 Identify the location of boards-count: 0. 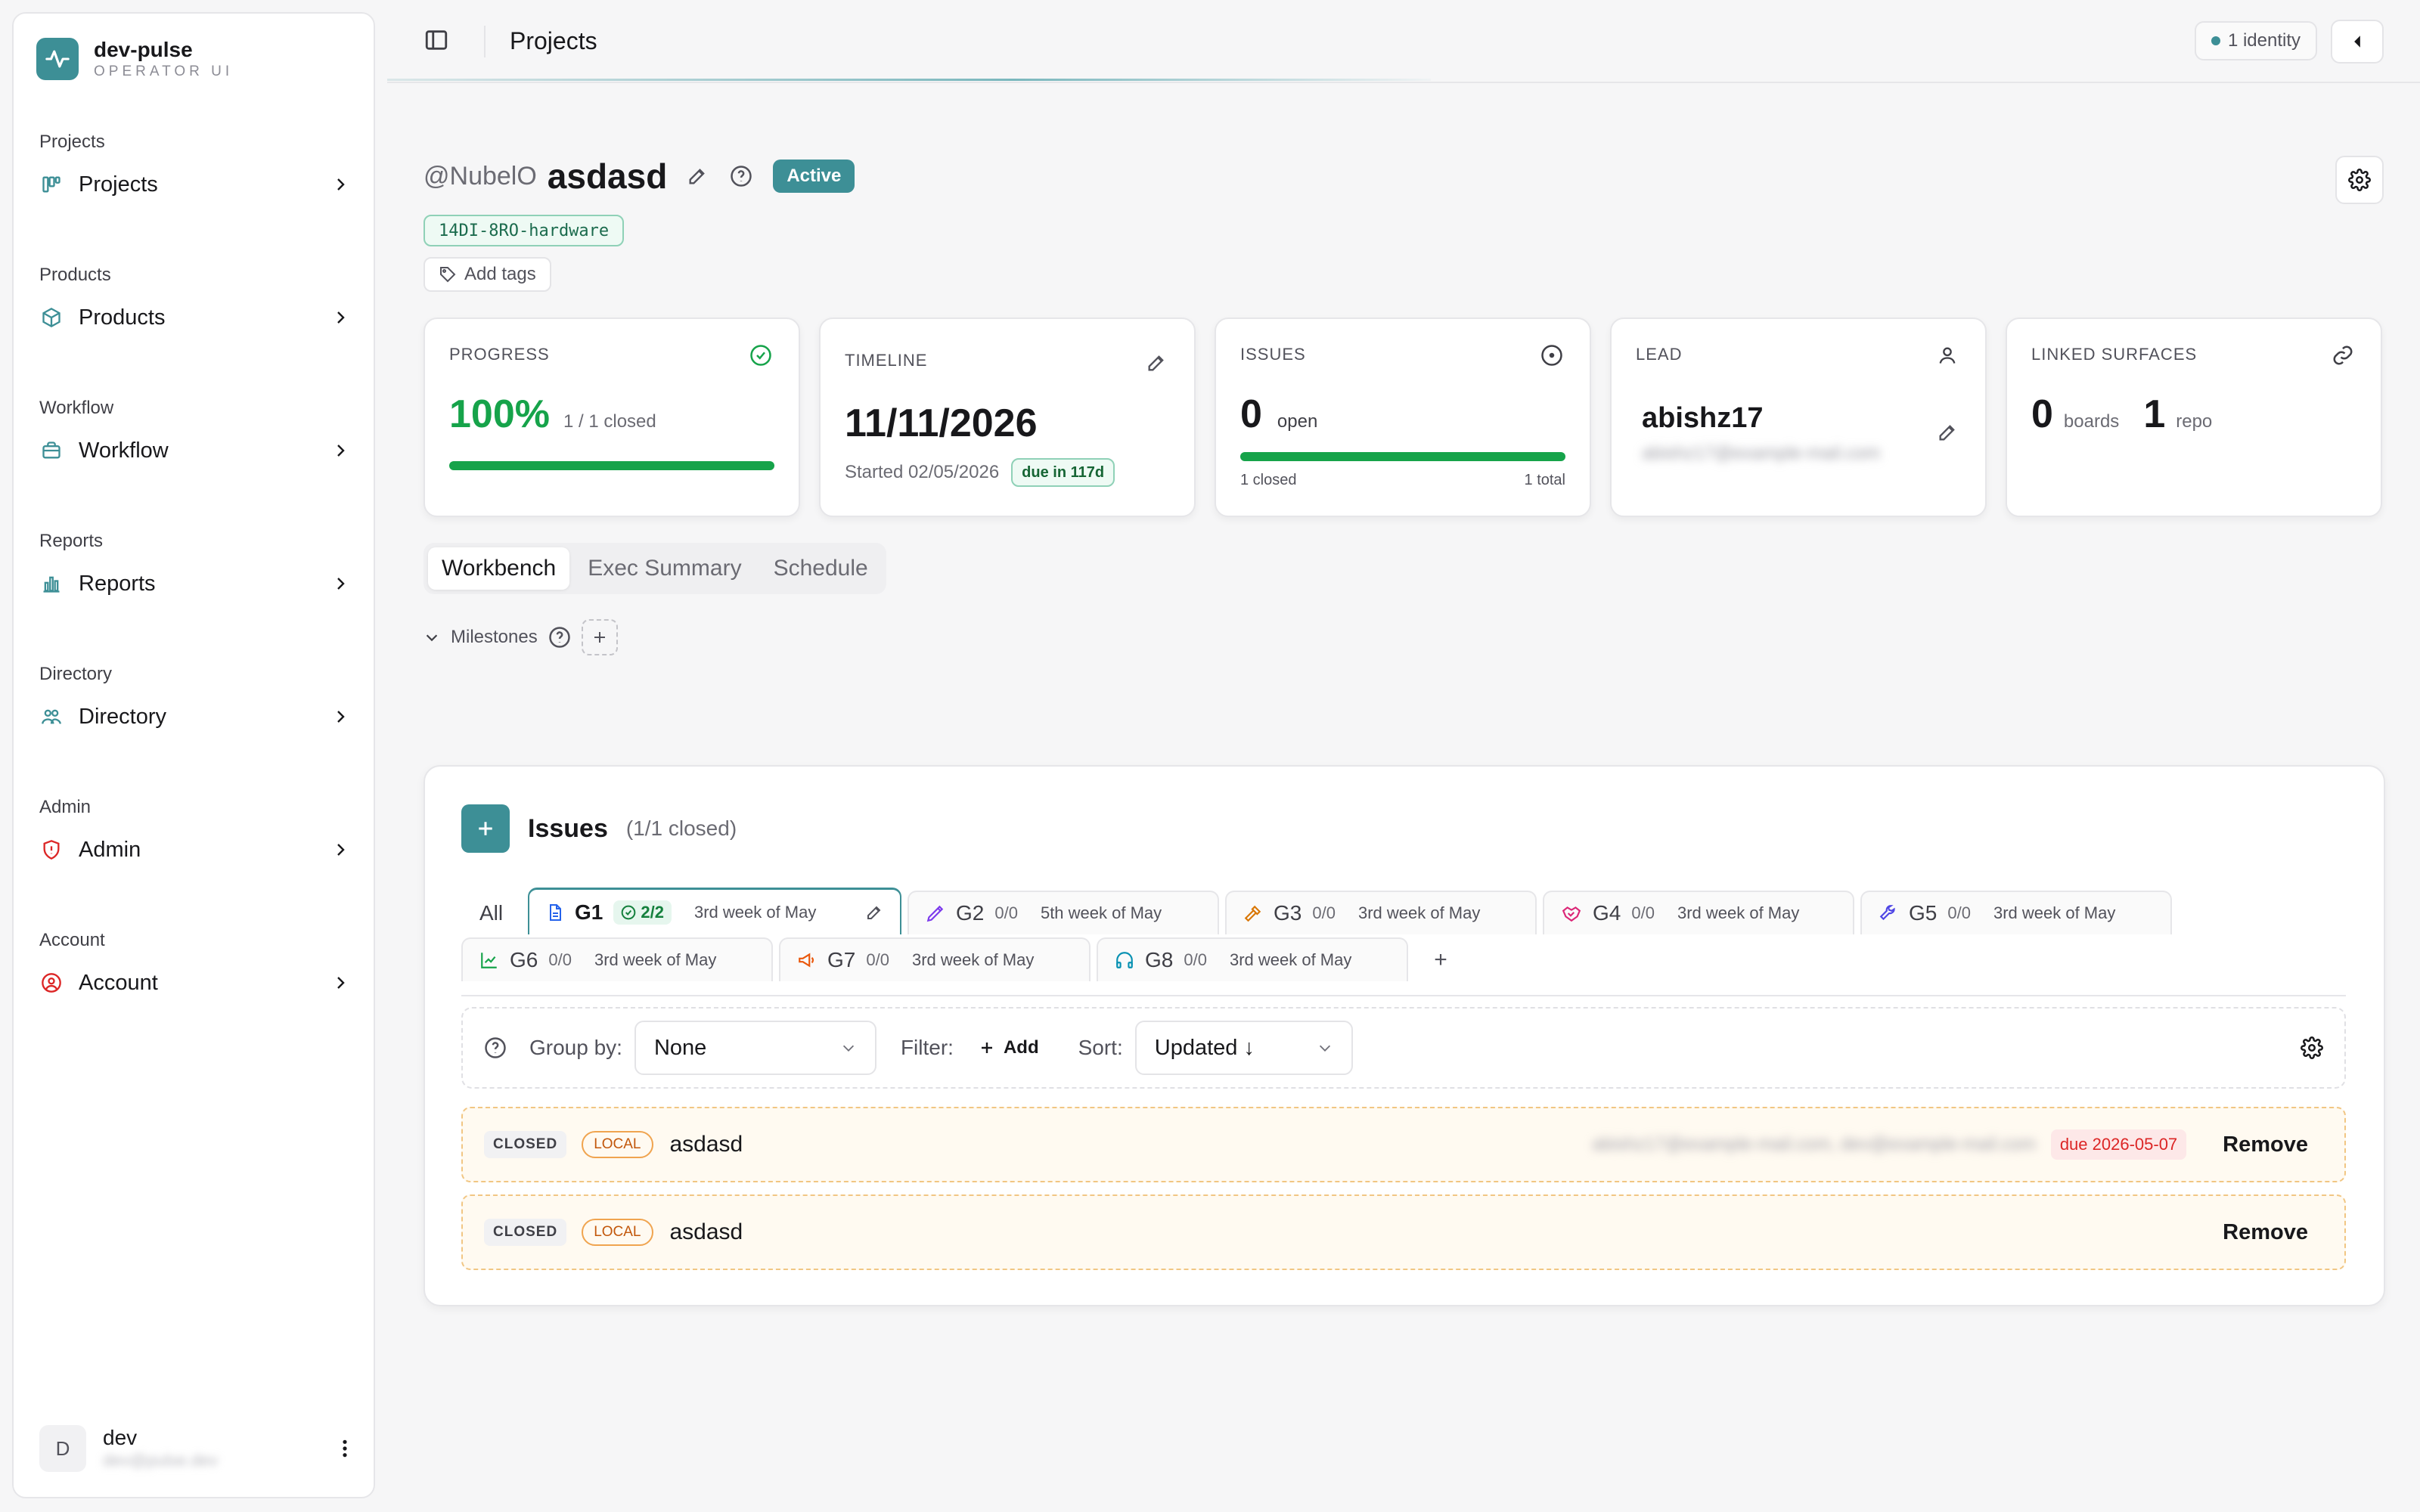
(2042, 414).